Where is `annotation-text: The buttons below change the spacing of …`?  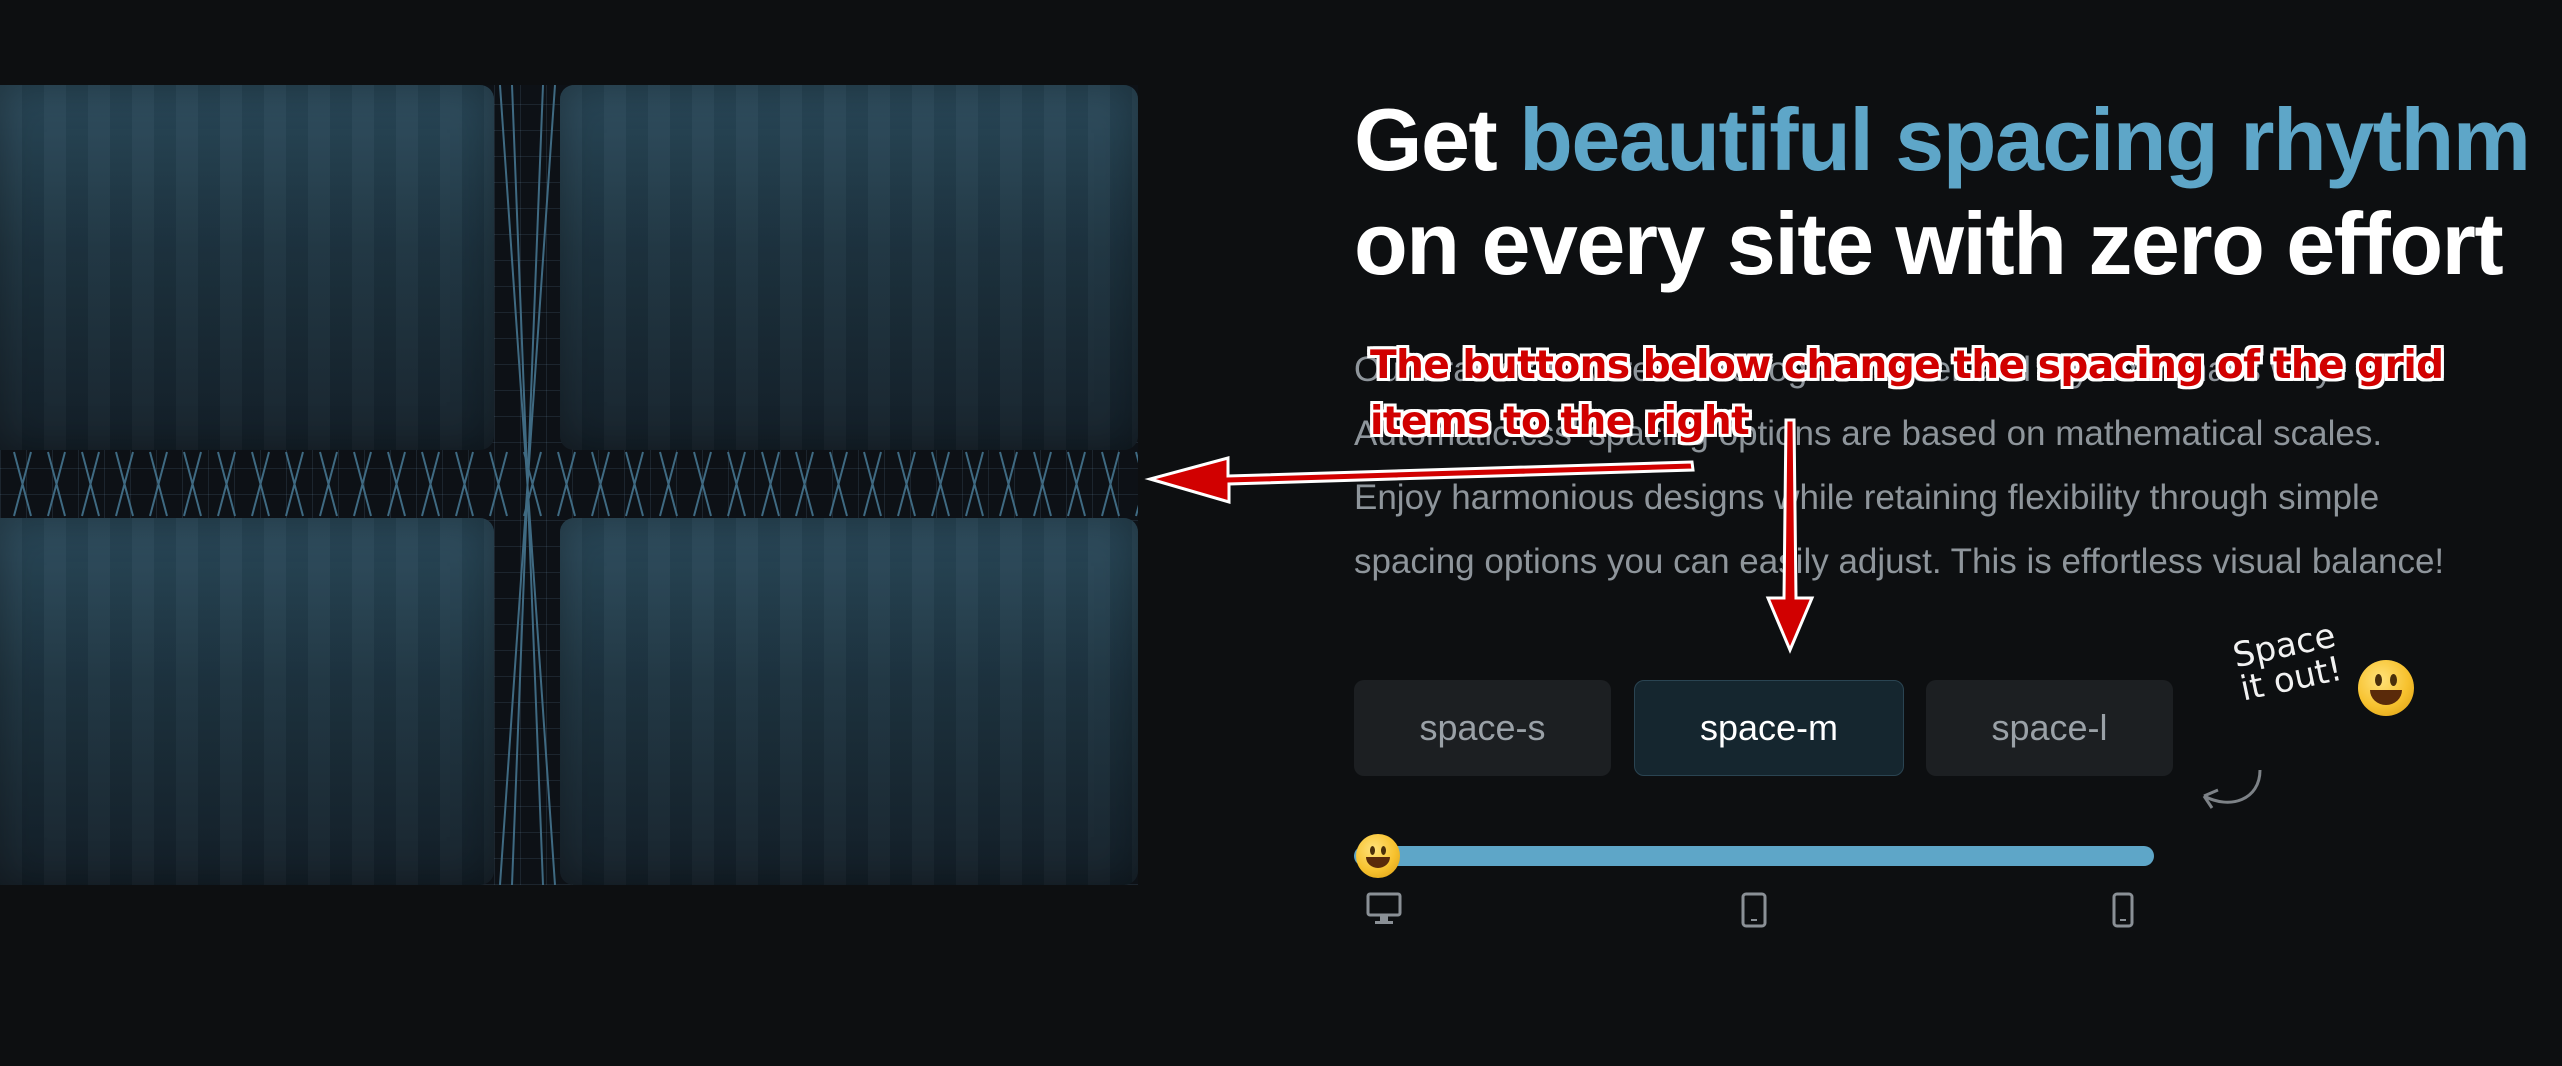
annotation-text: The buttons below change the spacing of … is located at coordinates (1907, 394).